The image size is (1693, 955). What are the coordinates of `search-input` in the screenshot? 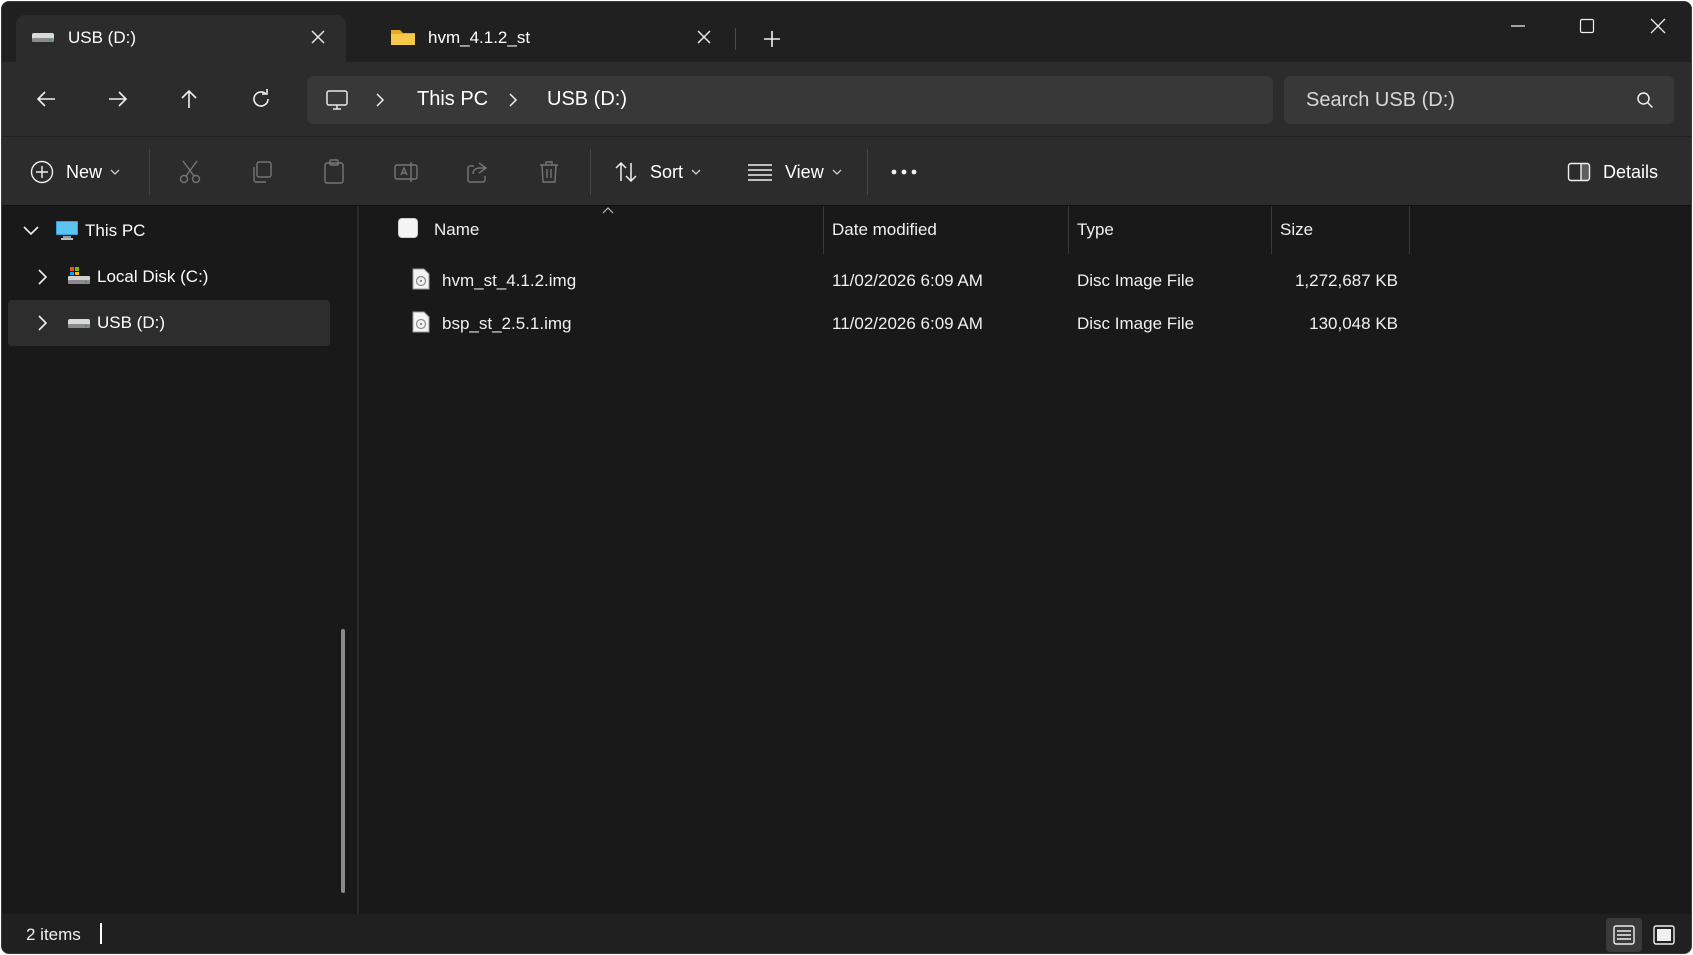 It's located at (1466, 100).